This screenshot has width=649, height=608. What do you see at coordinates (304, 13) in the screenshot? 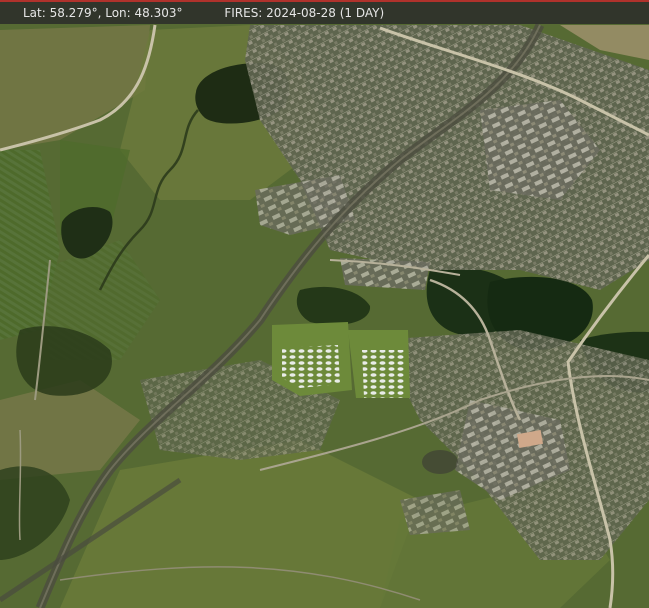
I see `fires-date-label: FIRES: 2024-08-28 (1 DAY)` at bounding box center [304, 13].